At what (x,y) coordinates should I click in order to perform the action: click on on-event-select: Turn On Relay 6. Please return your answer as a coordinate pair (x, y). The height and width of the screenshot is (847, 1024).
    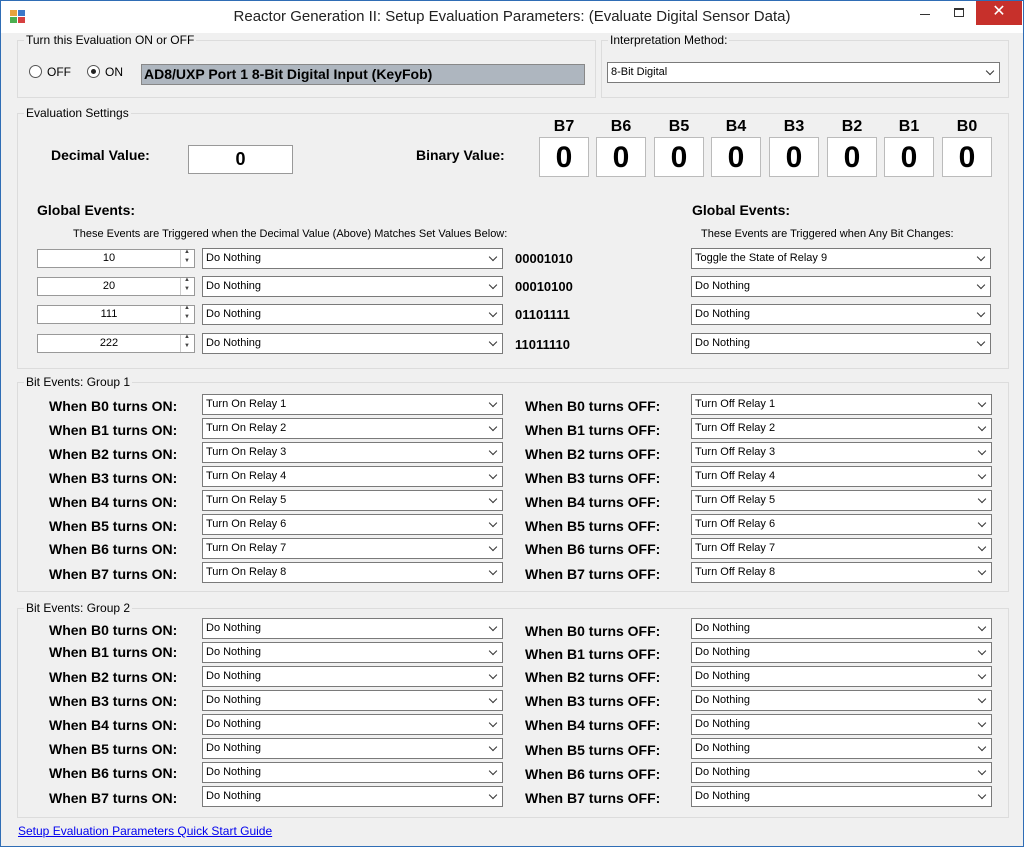
    Looking at the image, I should click on (352, 524).